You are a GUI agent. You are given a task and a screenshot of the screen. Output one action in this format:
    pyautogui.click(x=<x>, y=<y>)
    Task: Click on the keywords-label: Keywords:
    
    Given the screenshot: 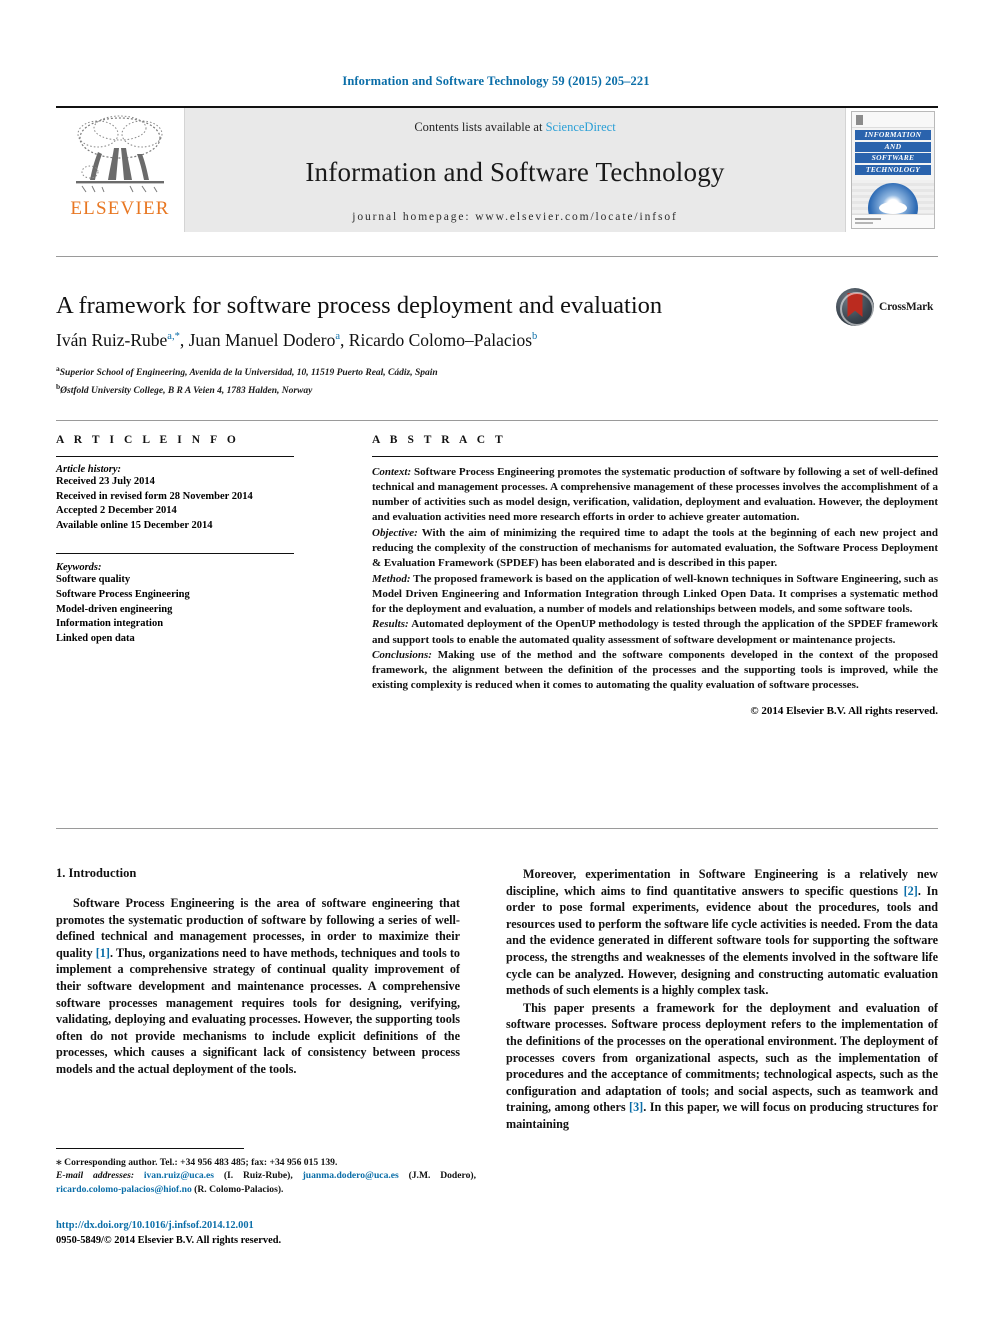 What is the action you would take?
    pyautogui.click(x=79, y=568)
    